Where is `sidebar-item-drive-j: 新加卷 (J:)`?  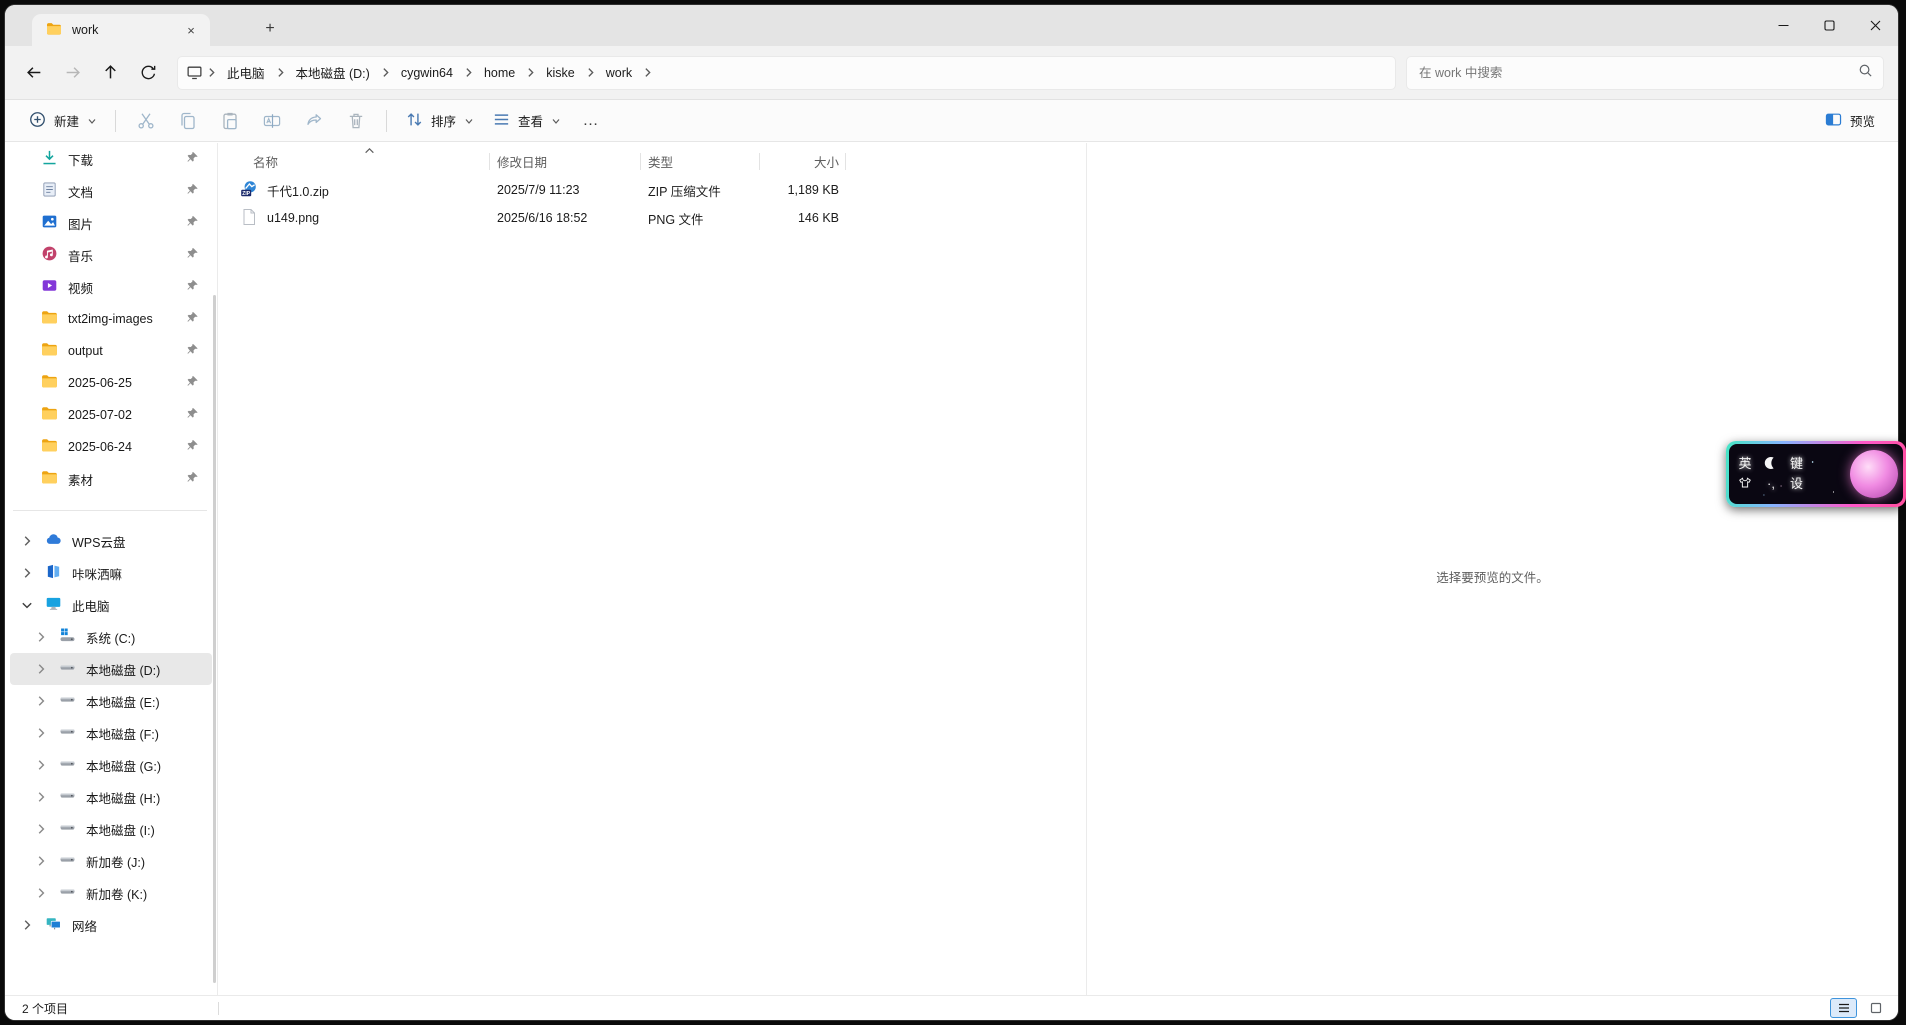 sidebar-item-drive-j: 新加卷 (J:) is located at coordinates (111, 861).